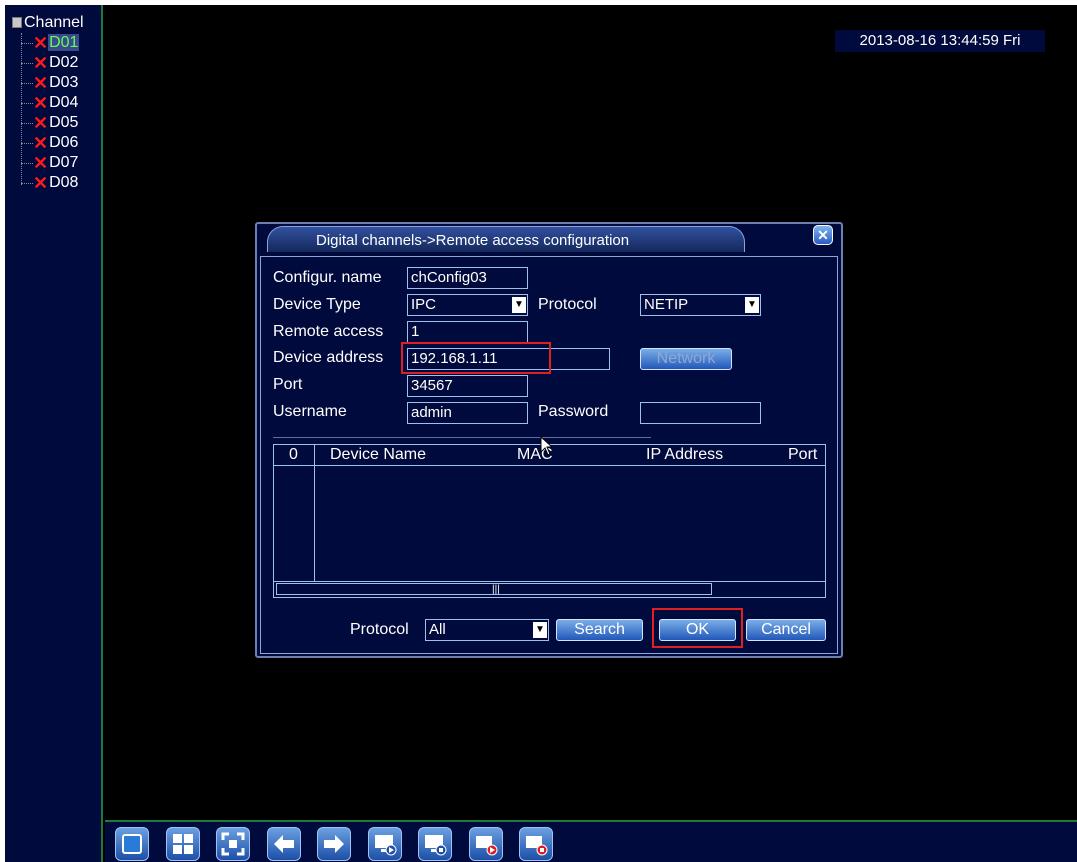 This screenshot has width=1077, height=862. What do you see at coordinates (802, 455) in the screenshot?
I see `column-header-port: Port` at bounding box center [802, 455].